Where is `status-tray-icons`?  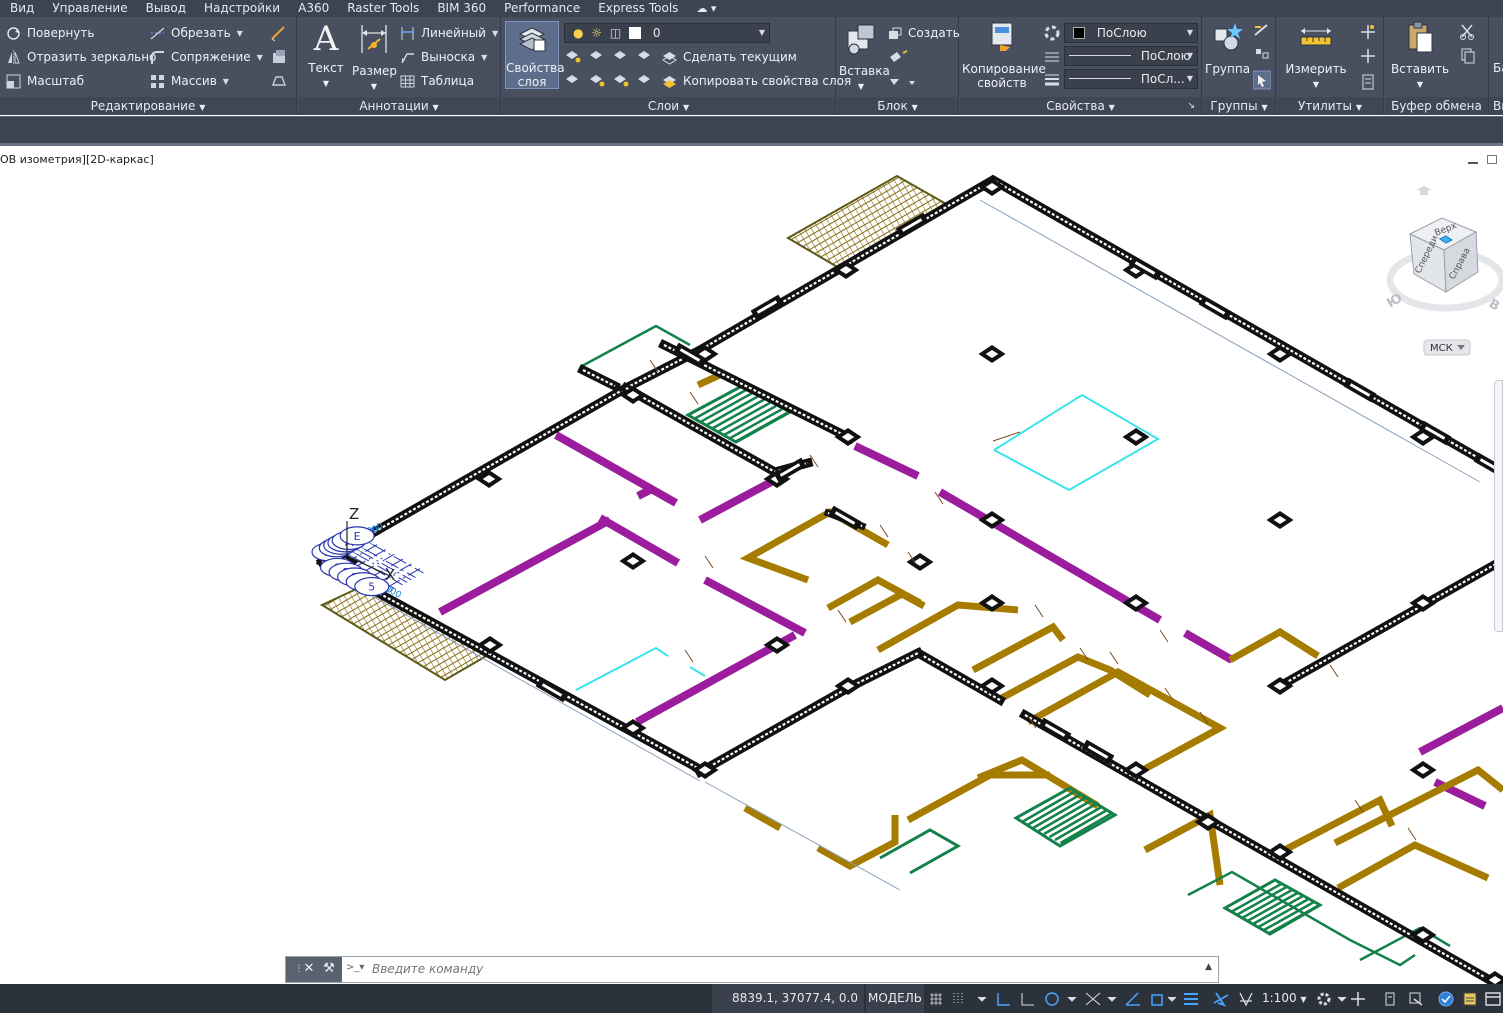 status-tray-icons is located at coordinates (1408, 999).